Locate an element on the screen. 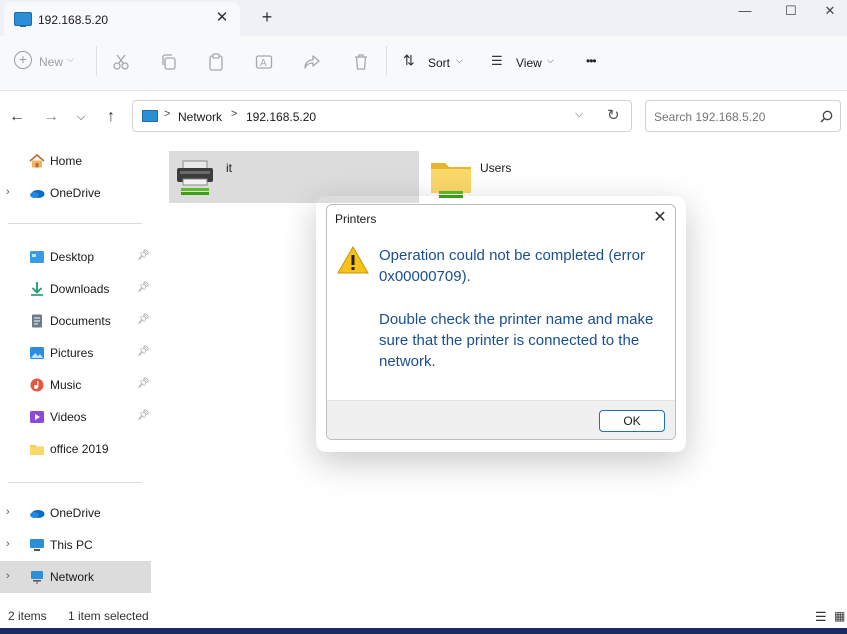  document-icon is located at coordinates (37, 321).